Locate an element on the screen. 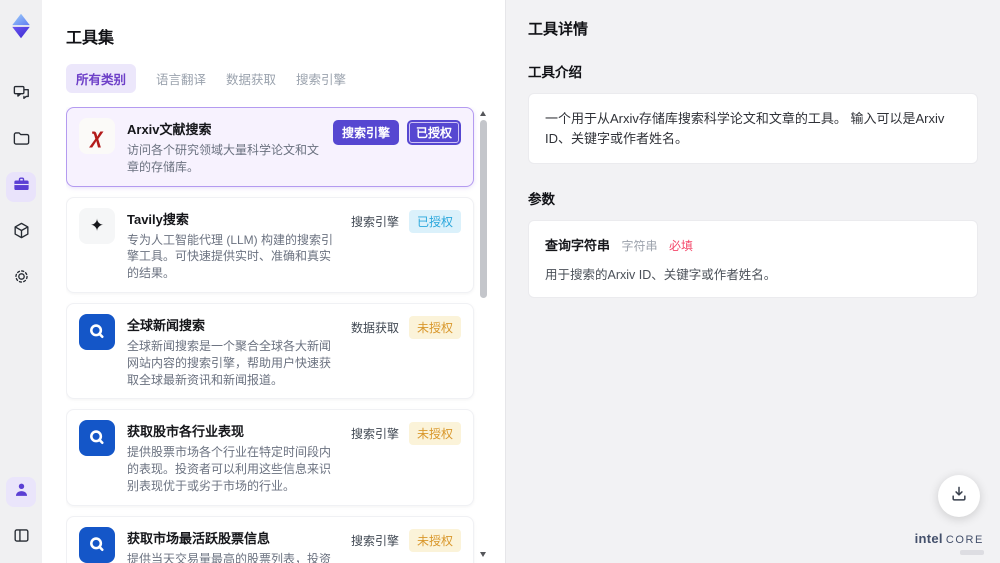 This screenshot has height=563, width=1000. cube-icon is located at coordinates (21, 233).